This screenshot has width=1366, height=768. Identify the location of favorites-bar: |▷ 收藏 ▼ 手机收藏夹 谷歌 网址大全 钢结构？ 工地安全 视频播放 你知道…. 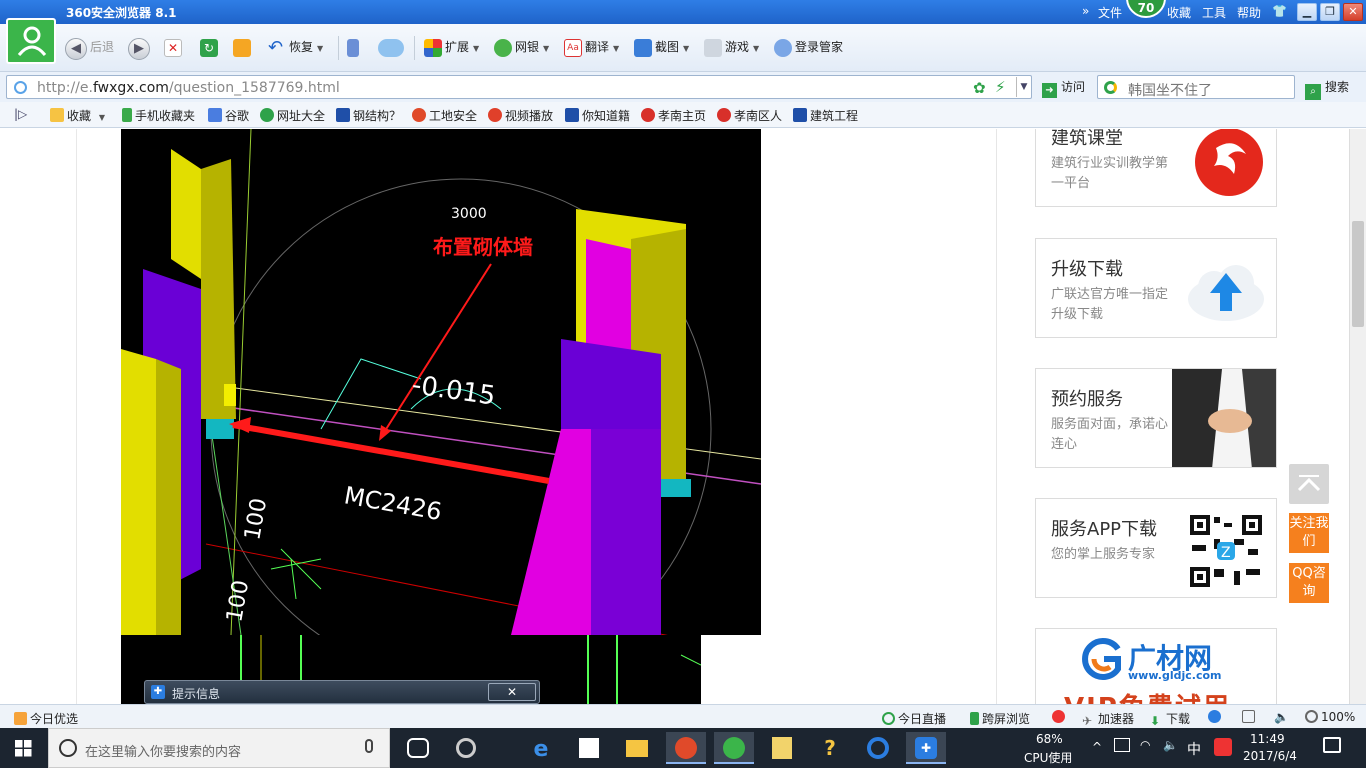
(683, 115).